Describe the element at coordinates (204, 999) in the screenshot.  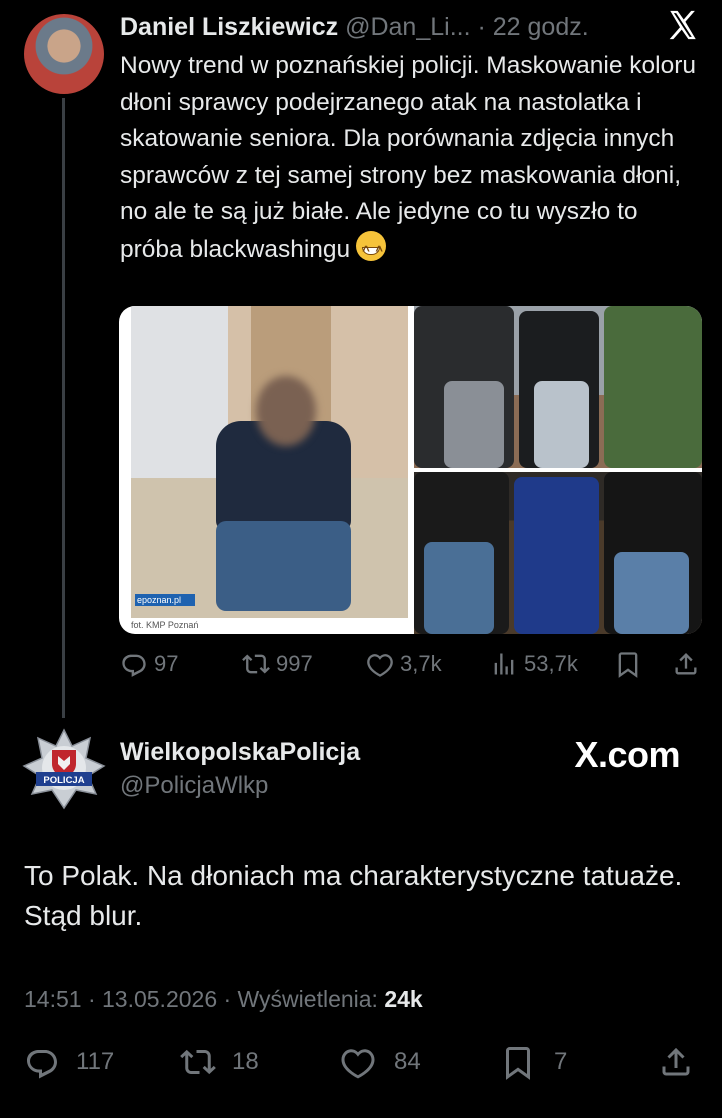
I see `timestamp-and-label: 14:51 · 13.05.2026 · Wyświetlenia:` at that location.